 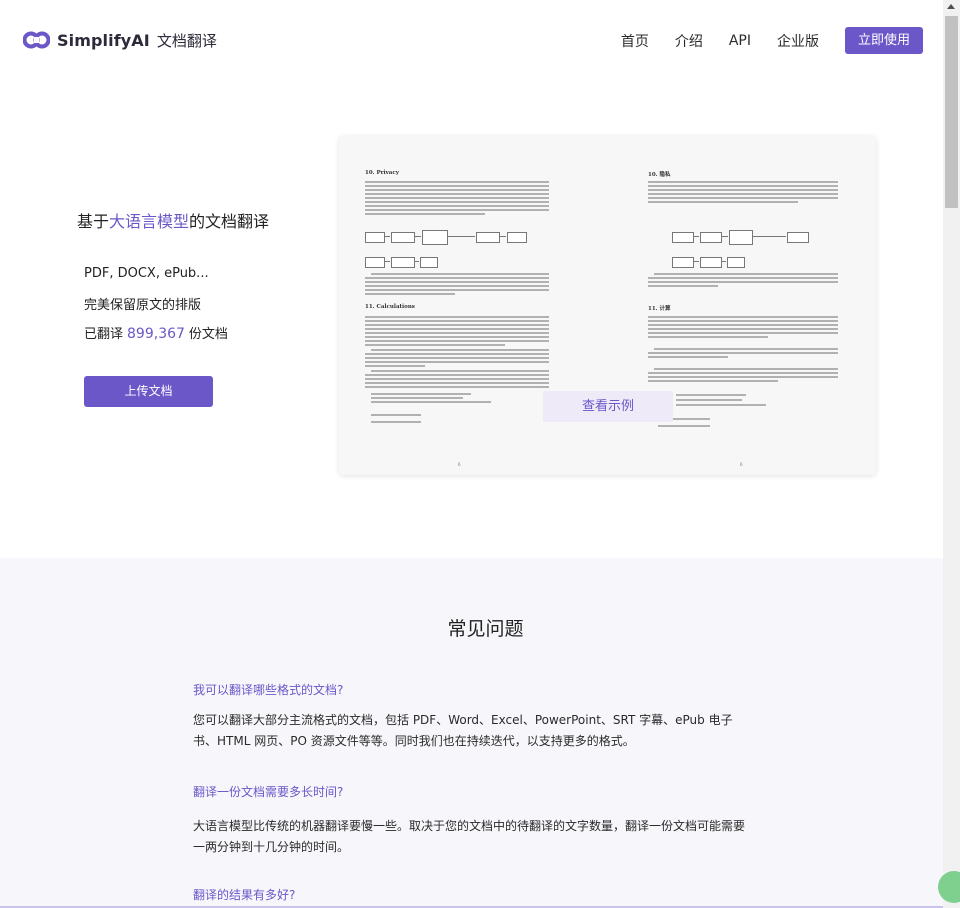 What do you see at coordinates (659, 309) in the screenshot?
I see `doc-heading-calculations-zh: 11. 计算` at bounding box center [659, 309].